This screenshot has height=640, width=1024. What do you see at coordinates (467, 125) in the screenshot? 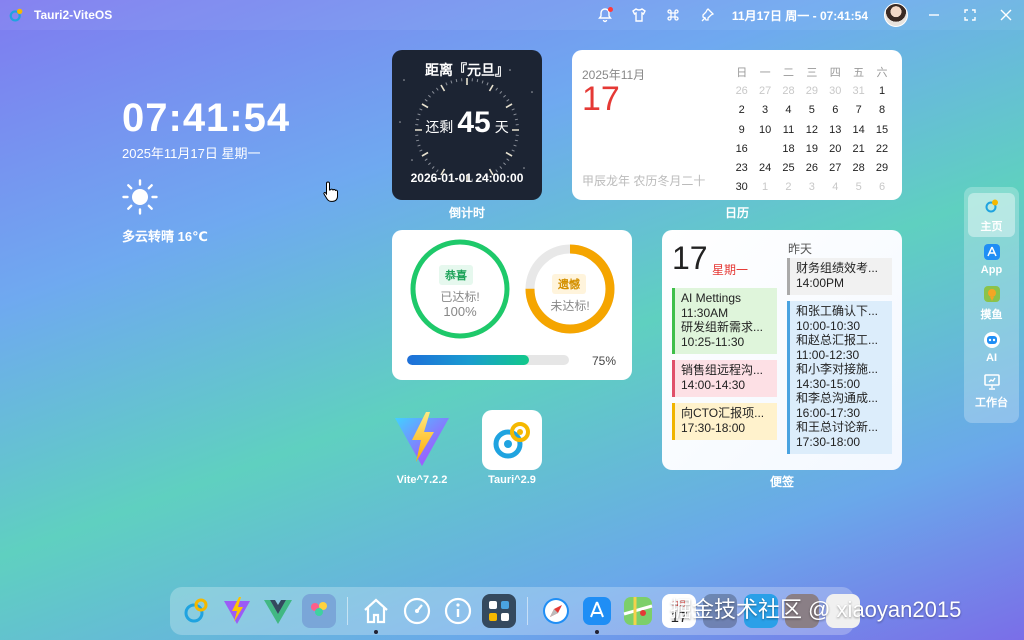
I see `countdown-widget: 距离『元旦』 还剩 45 天 2026-01-01 24:00:00` at bounding box center [467, 125].